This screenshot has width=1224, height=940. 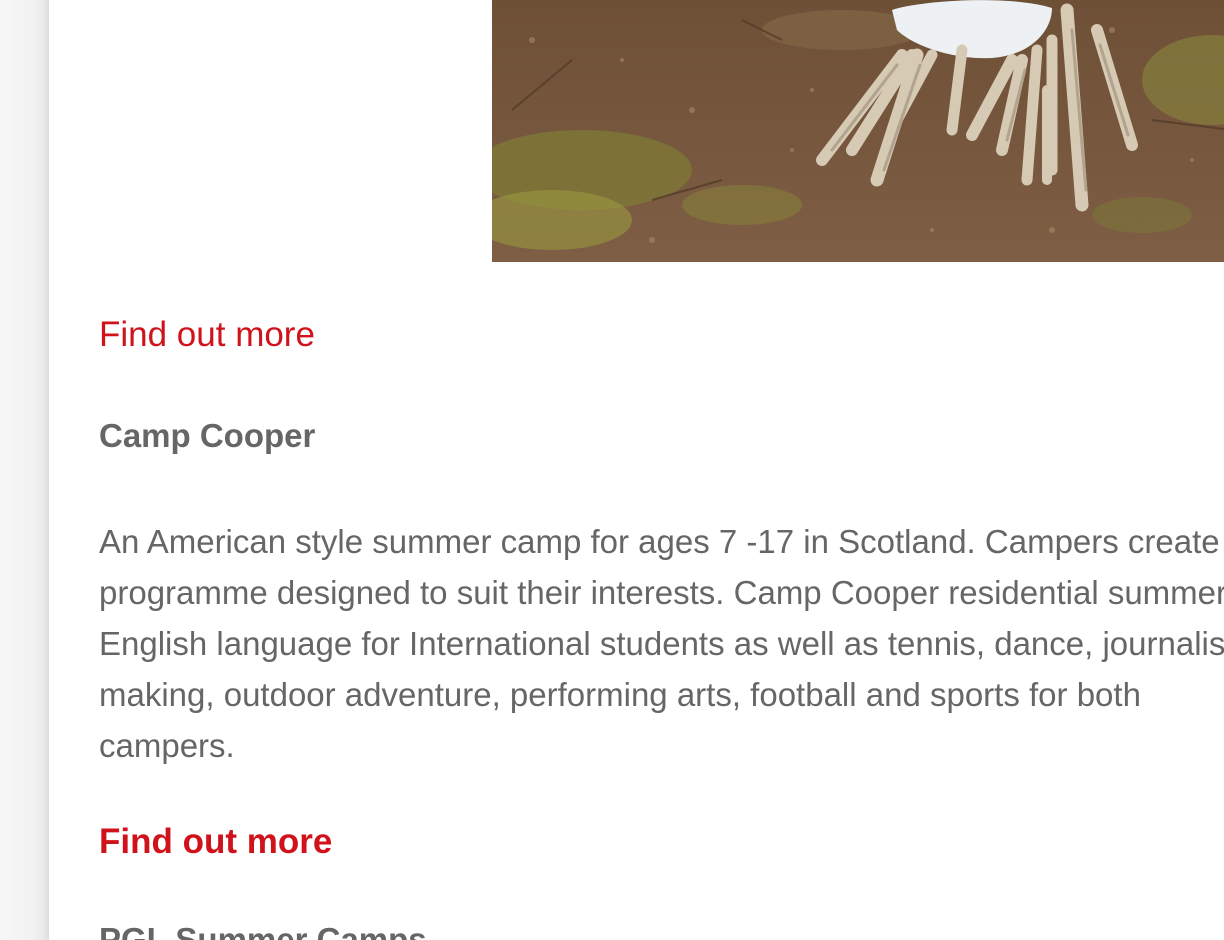 What do you see at coordinates (263, 930) in the screenshot?
I see `pgl-summer-camps-heading: PGL Summer Camps` at bounding box center [263, 930].